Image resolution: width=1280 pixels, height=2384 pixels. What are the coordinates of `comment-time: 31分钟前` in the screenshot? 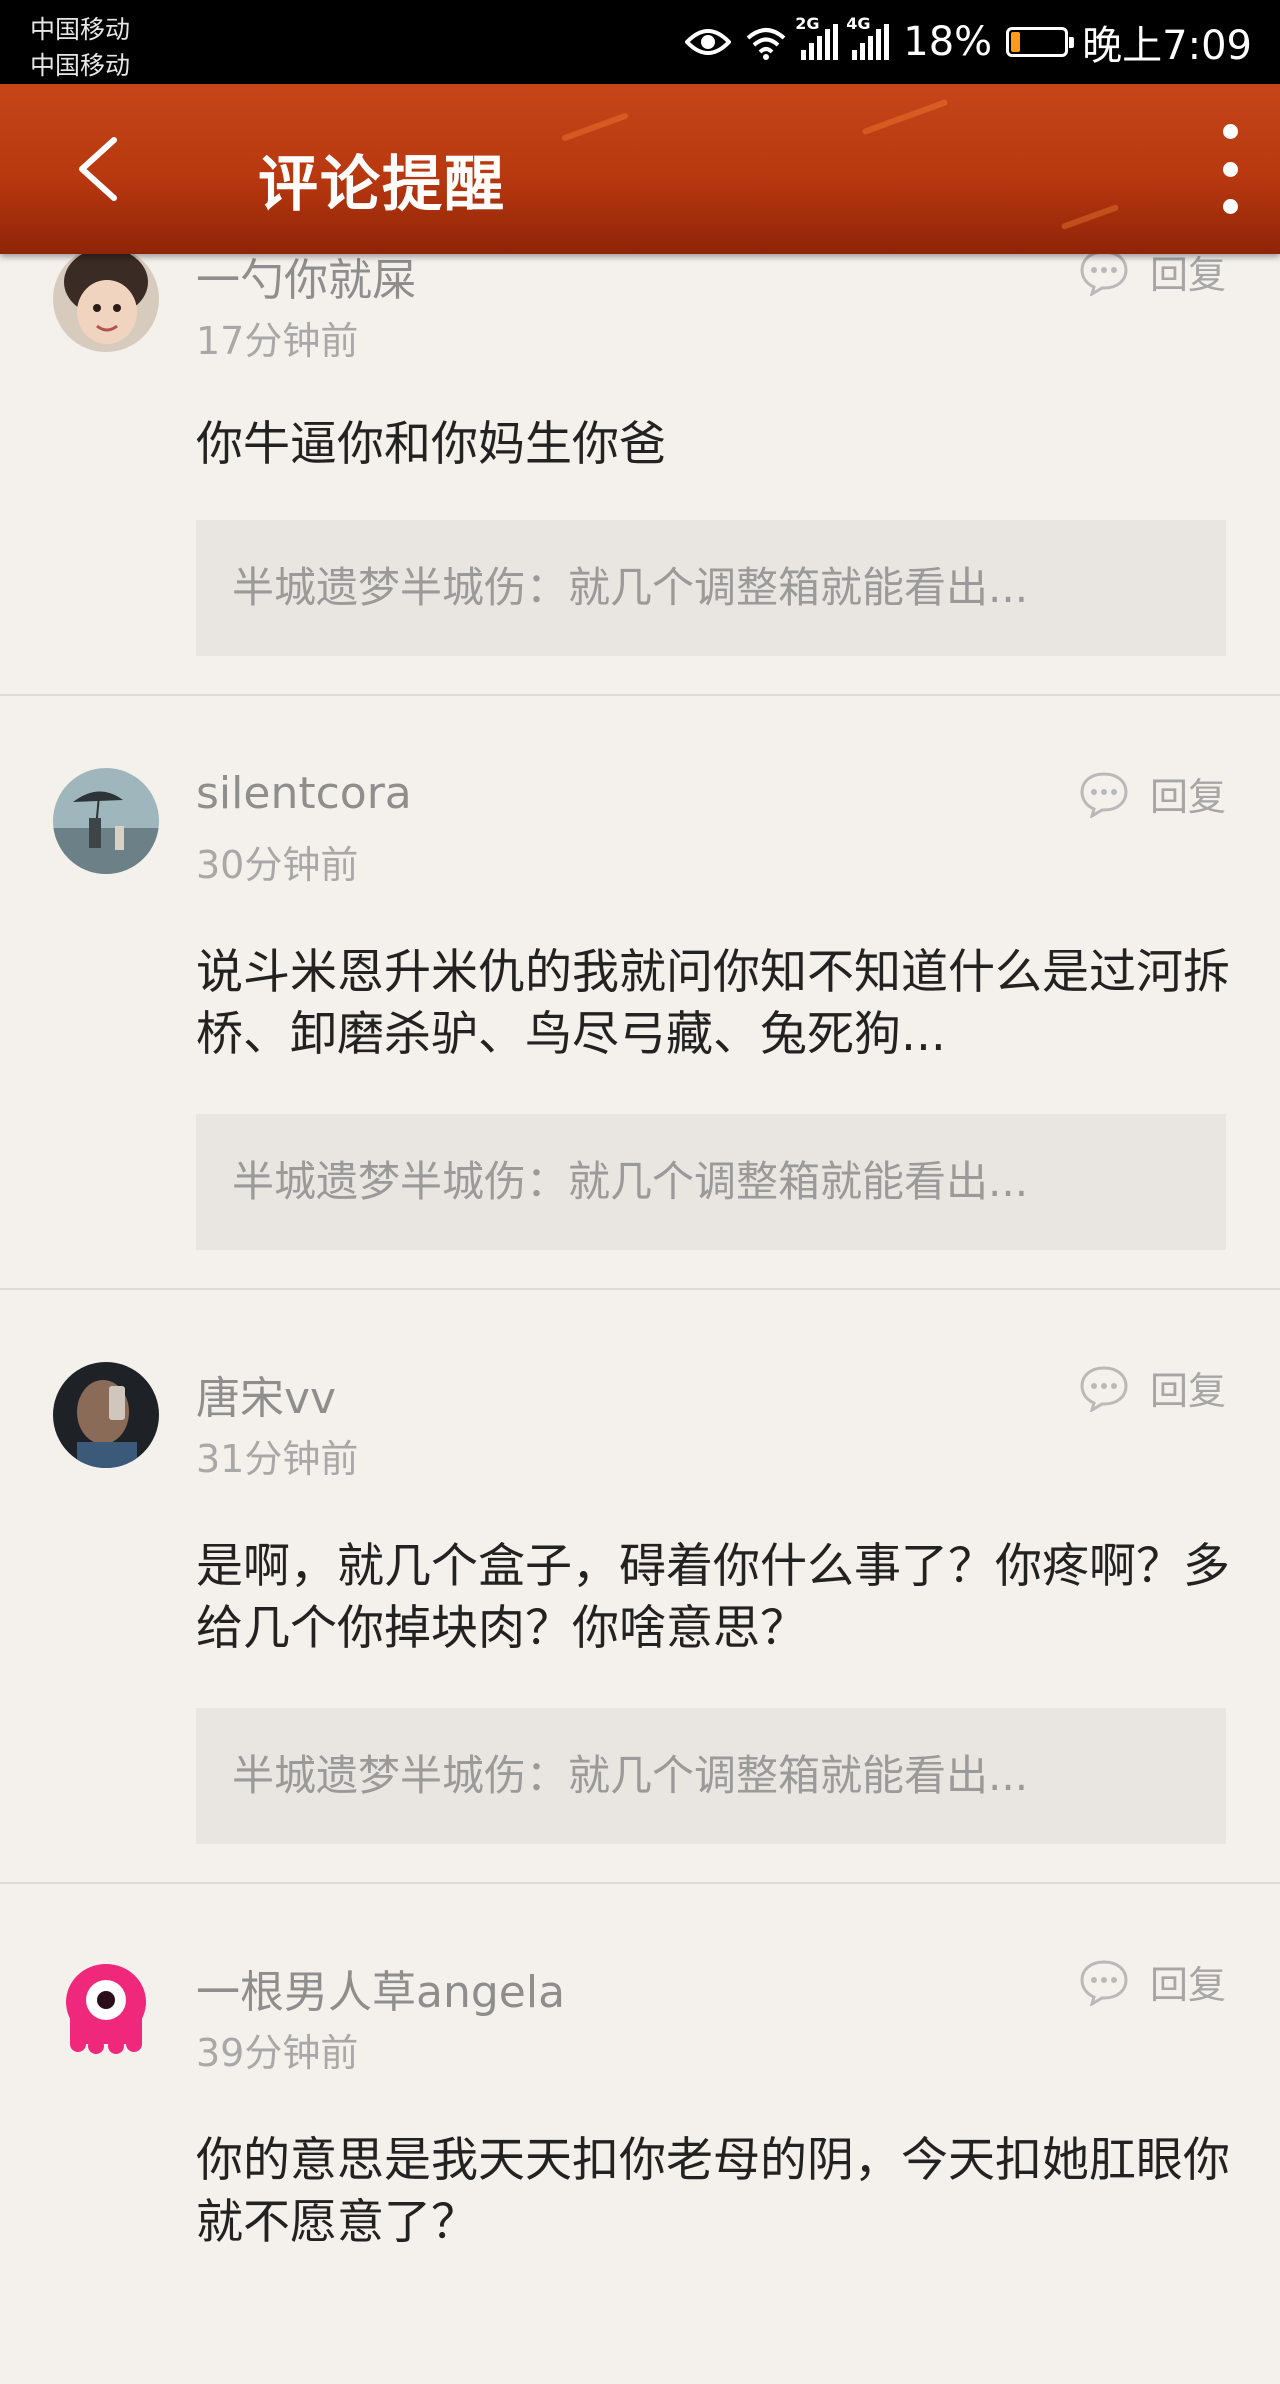 It's located at (277, 1459).